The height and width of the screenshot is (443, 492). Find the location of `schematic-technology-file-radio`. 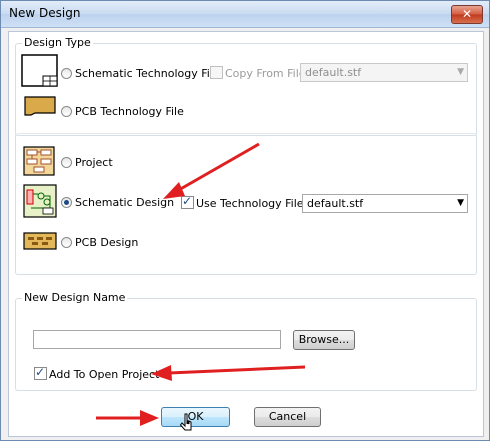

schematic-technology-file-radio is located at coordinates (66, 73).